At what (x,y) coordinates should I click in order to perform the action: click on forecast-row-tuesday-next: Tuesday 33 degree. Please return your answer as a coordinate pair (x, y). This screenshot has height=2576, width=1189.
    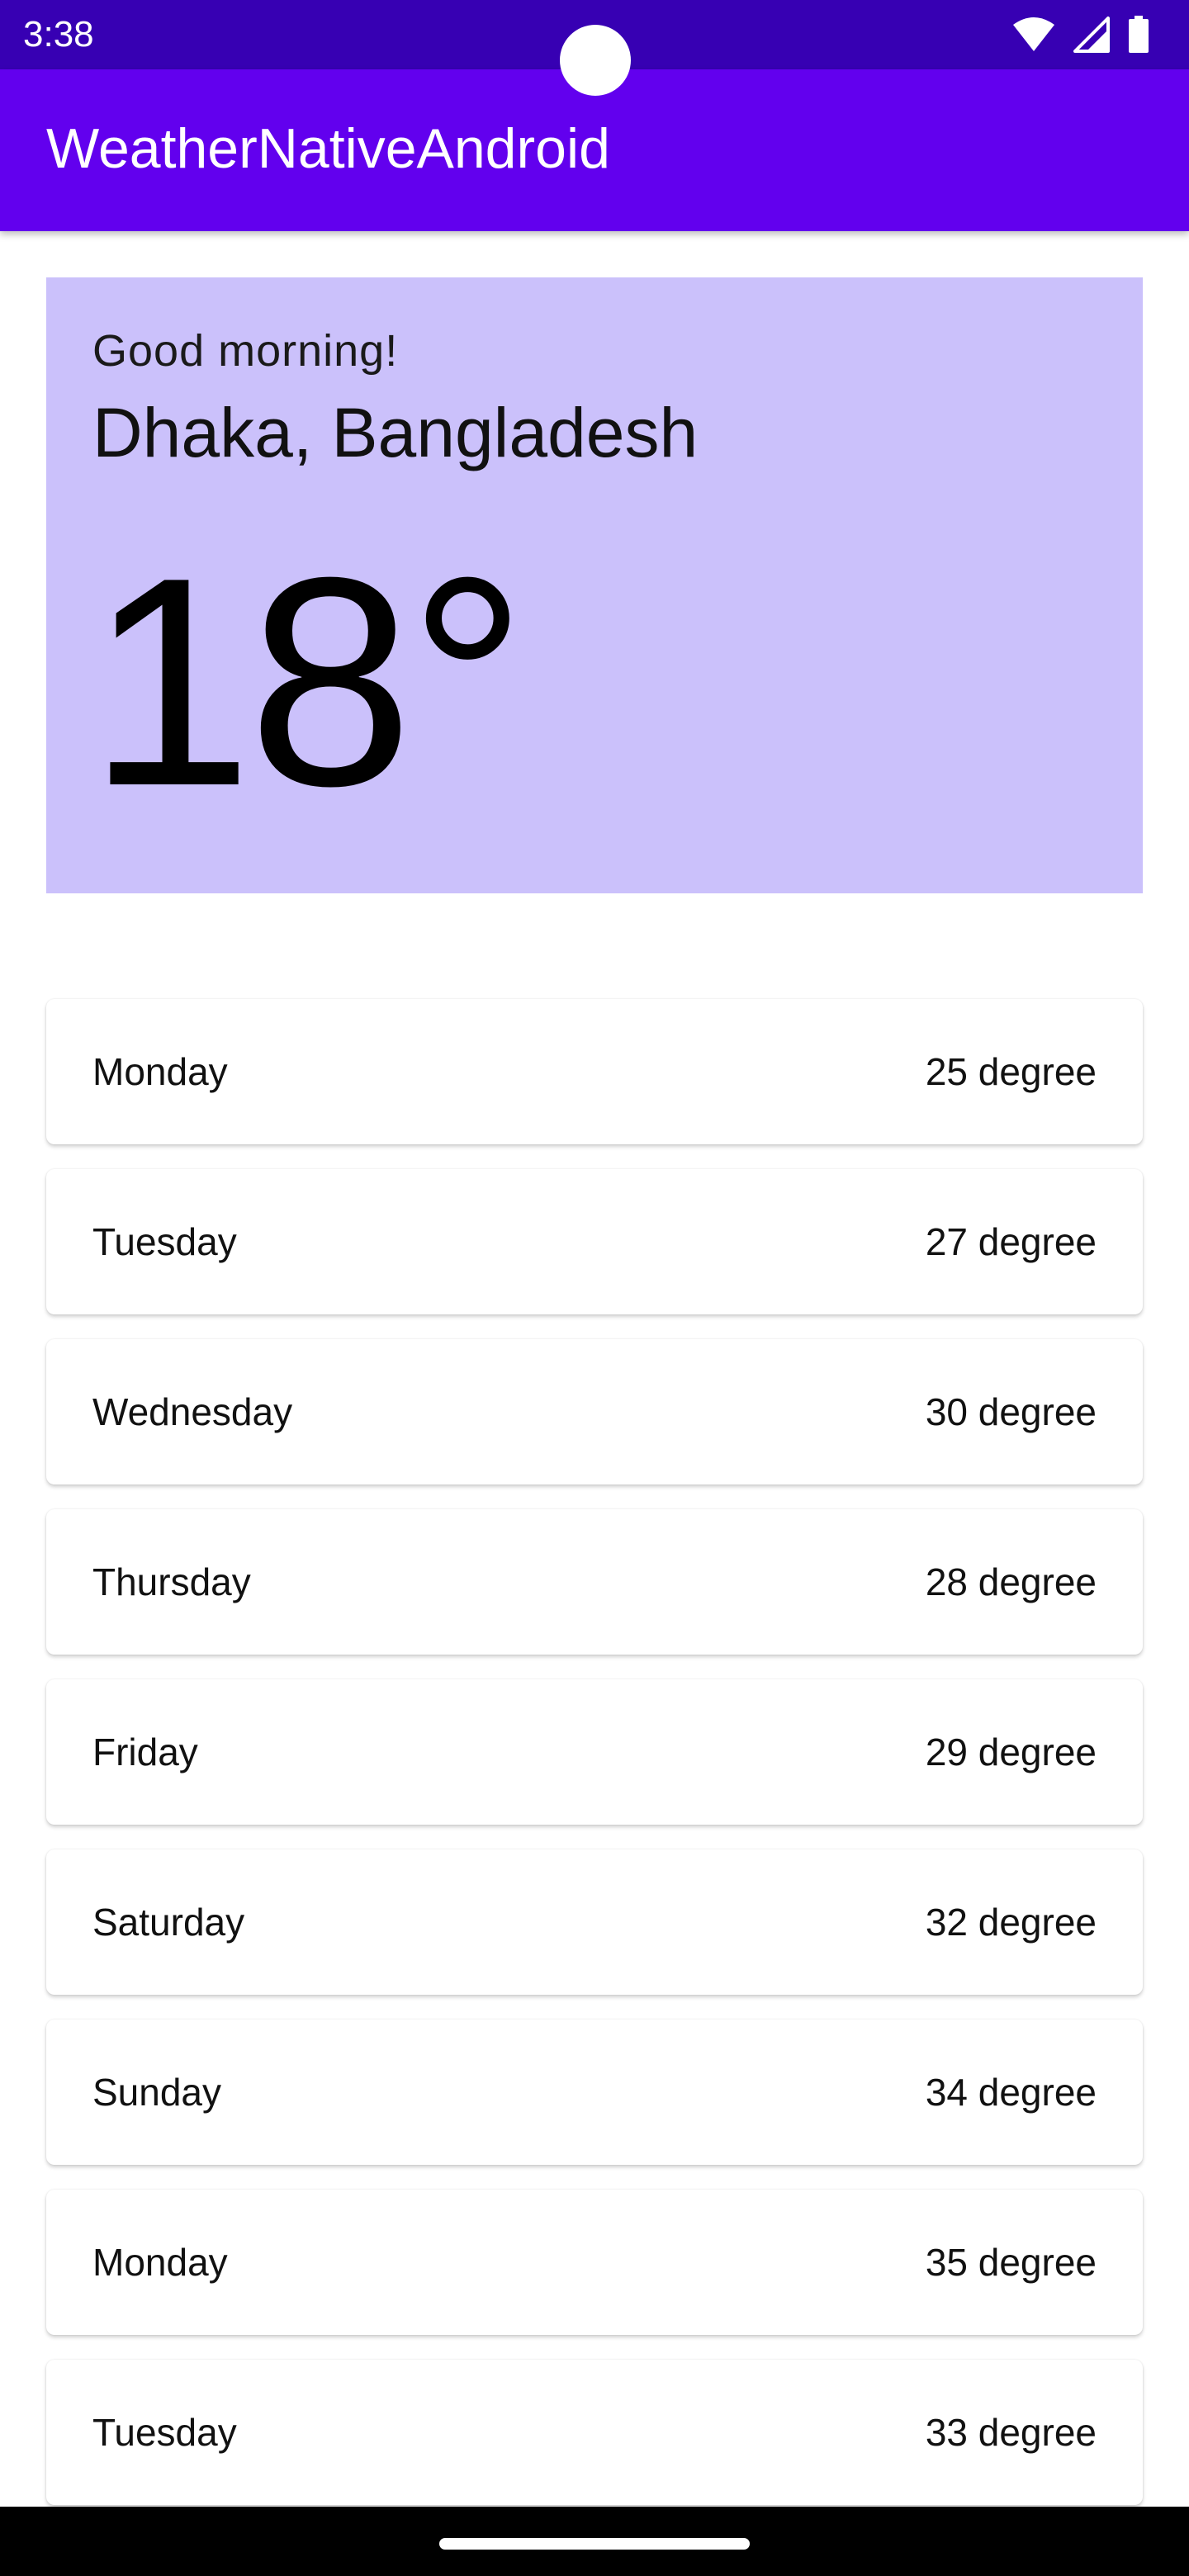
    Looking at the image, I should click on (594, 2432).